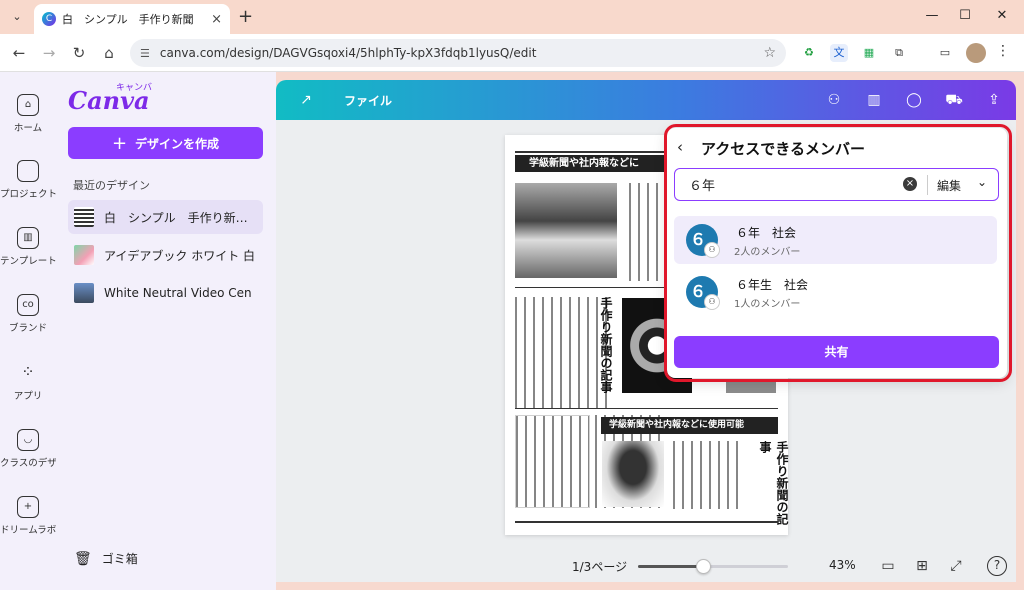  I want to click on create-design-button: + デザインを作成, so click(165, 143).